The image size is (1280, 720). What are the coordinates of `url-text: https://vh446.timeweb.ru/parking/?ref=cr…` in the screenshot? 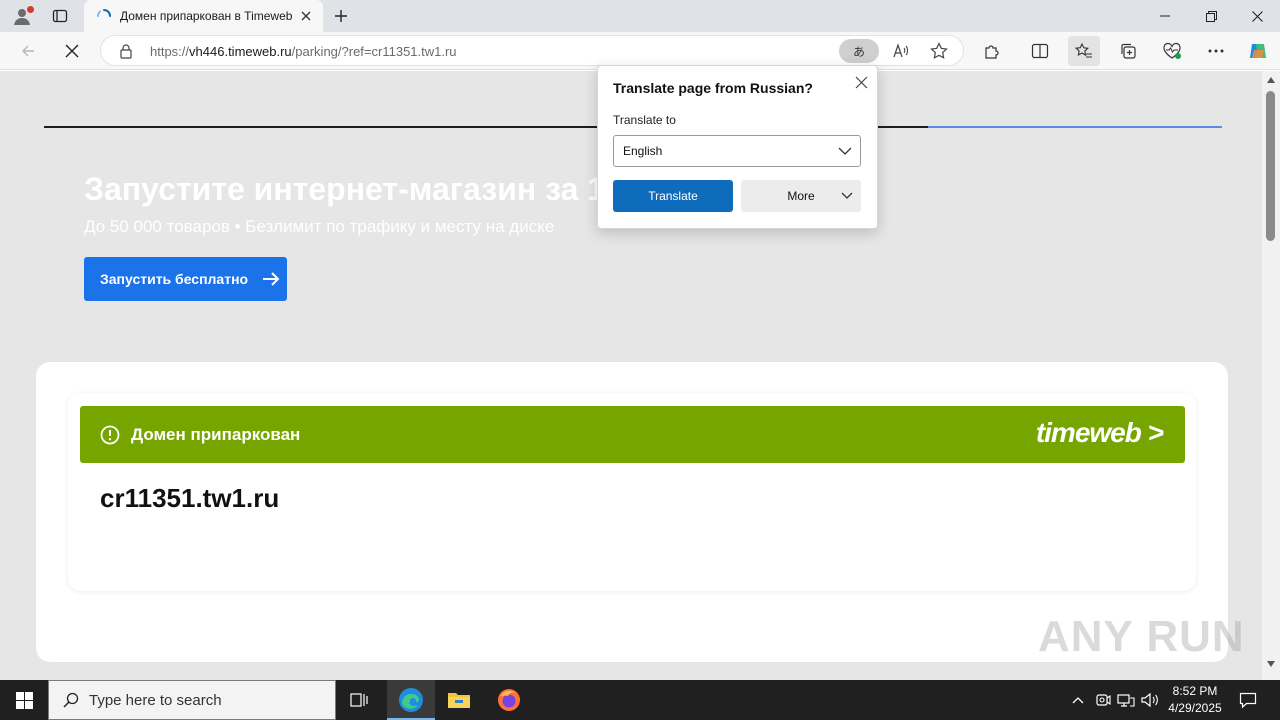 It's located at (303, 51).